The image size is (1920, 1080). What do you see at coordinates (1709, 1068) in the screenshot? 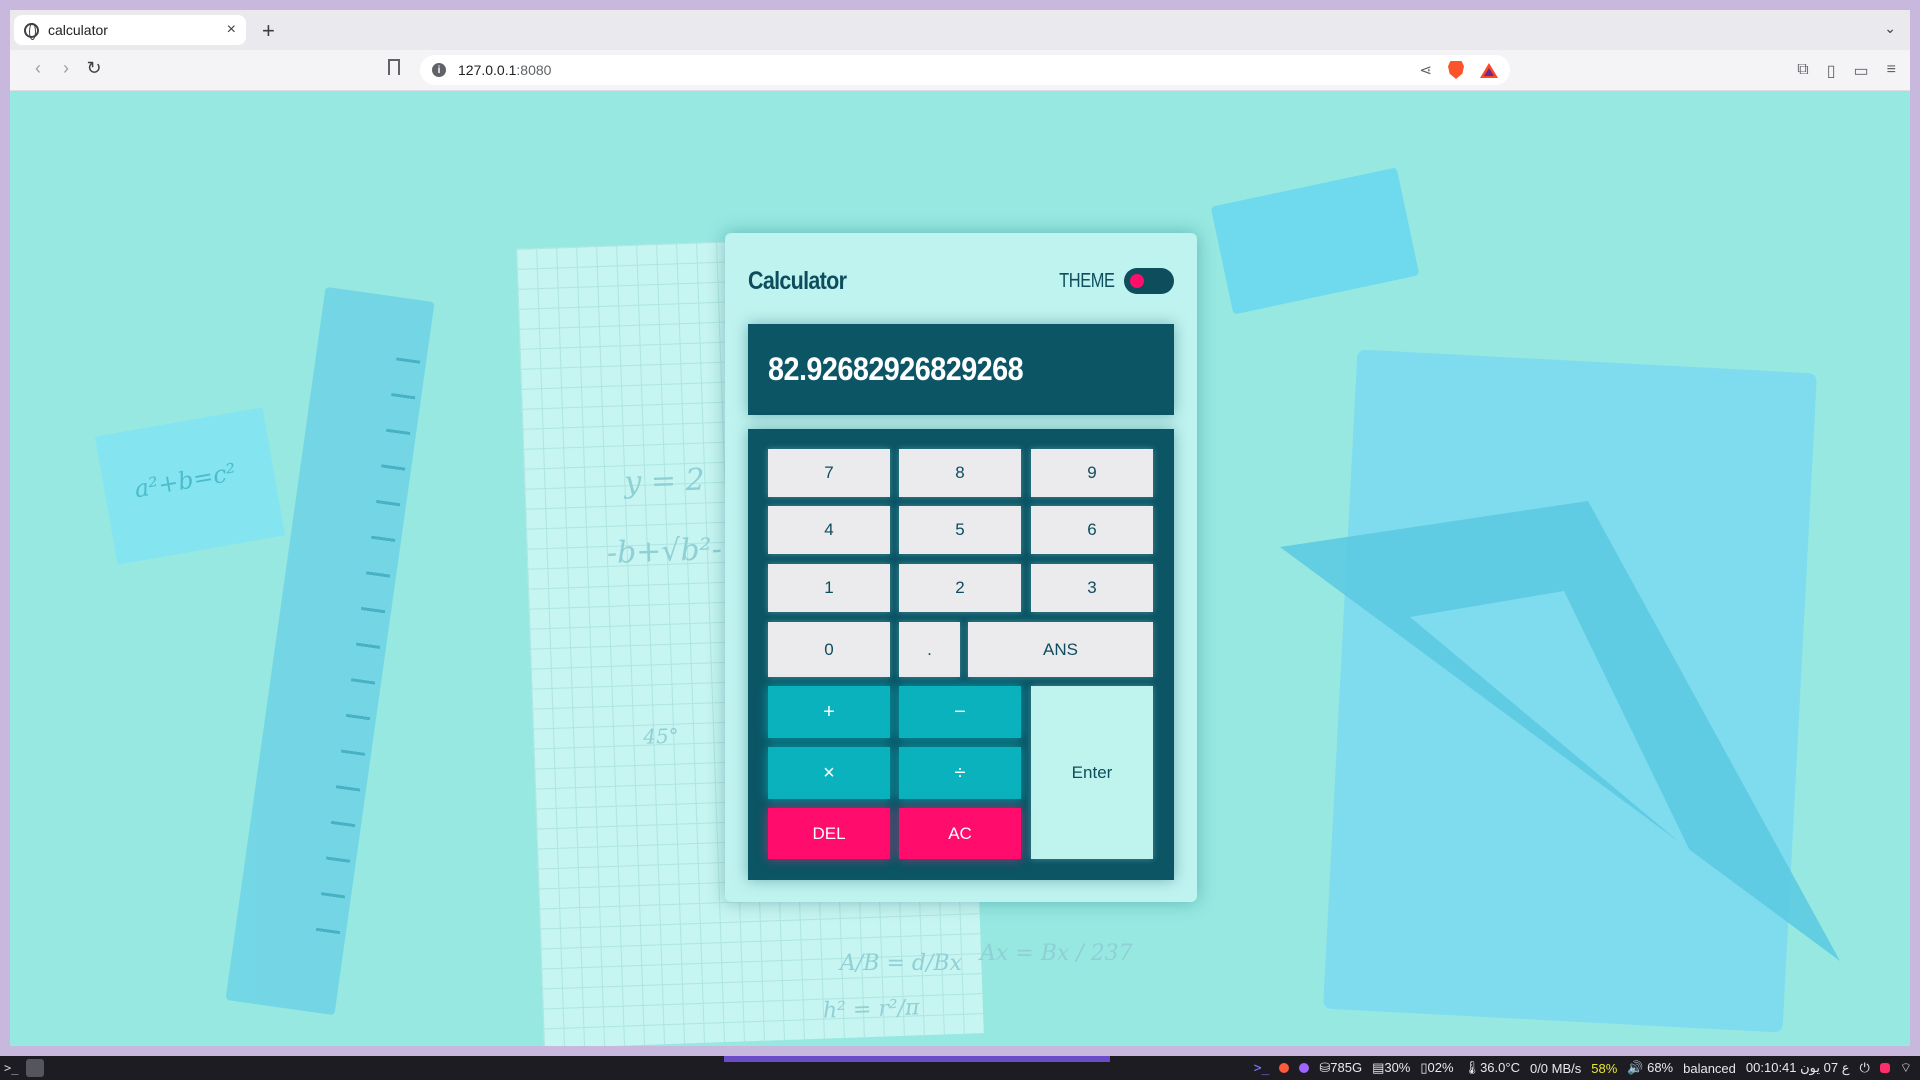
I see `power-mode: balanced` at bounding box center [1709, 1068].